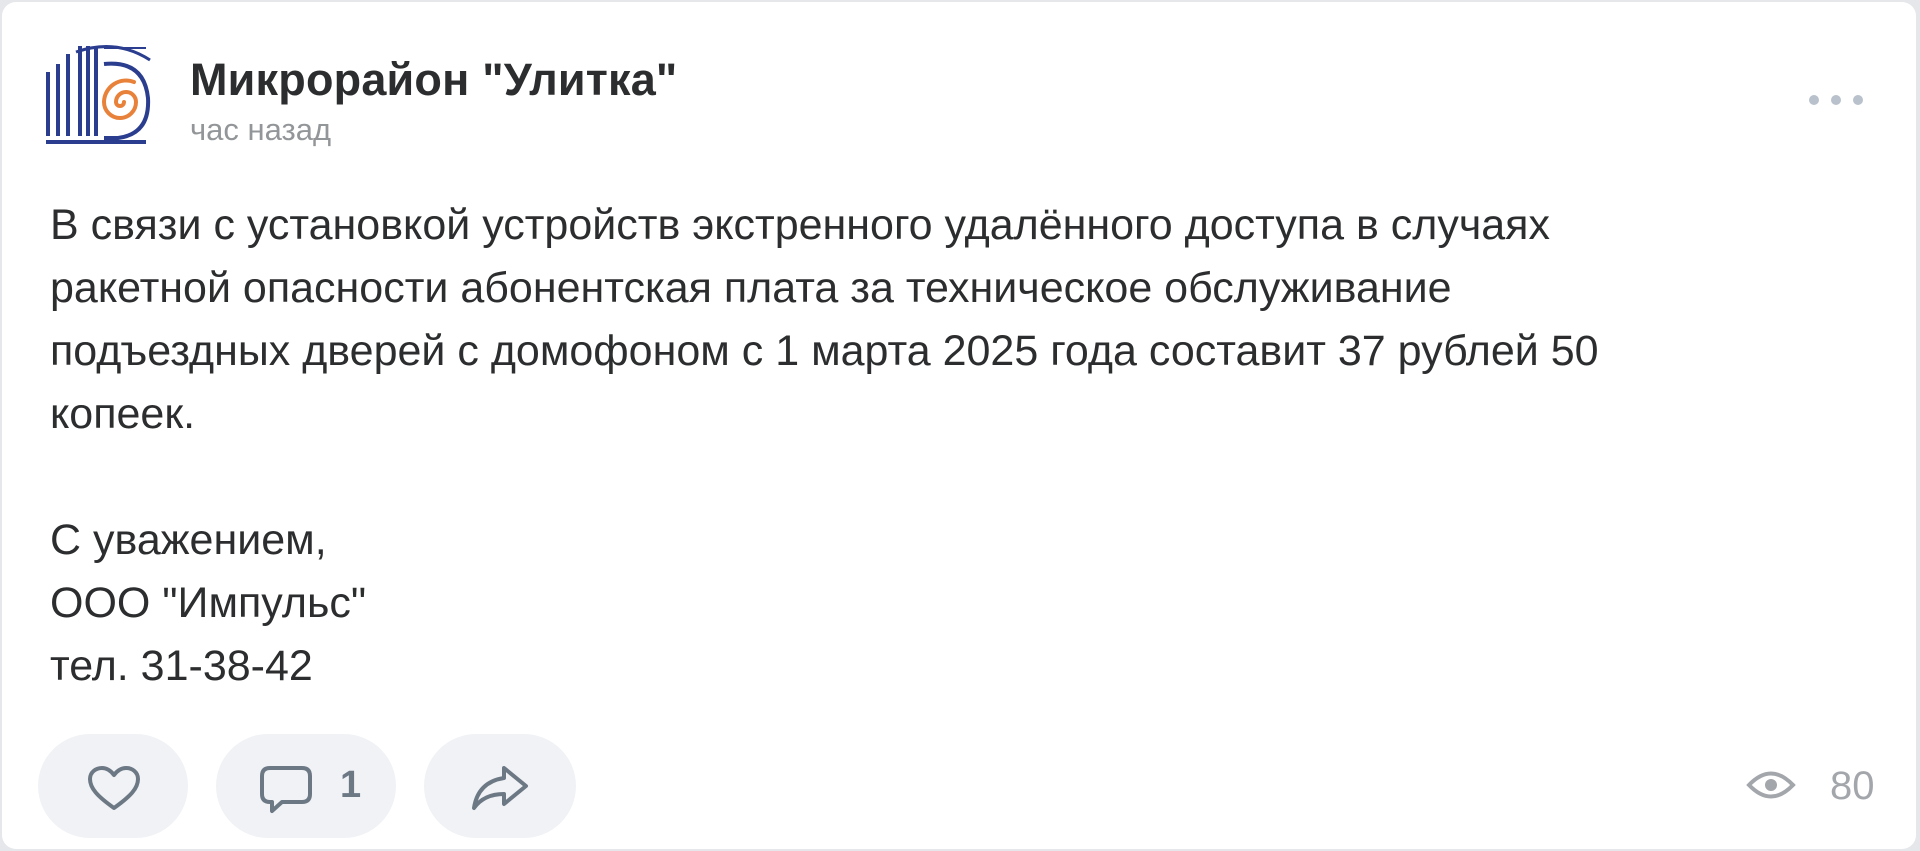 The width and height of the screenshot is (1920, 851). Describe the element at coordinates (351, 785) in the screenshot. I see `comment-count: 1` at that location.